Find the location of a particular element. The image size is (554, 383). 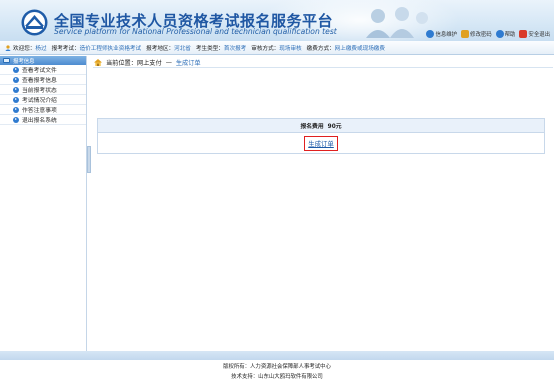

sidebar-item-exam-files: 查看考试文件 is located at coordinates (43, 70).